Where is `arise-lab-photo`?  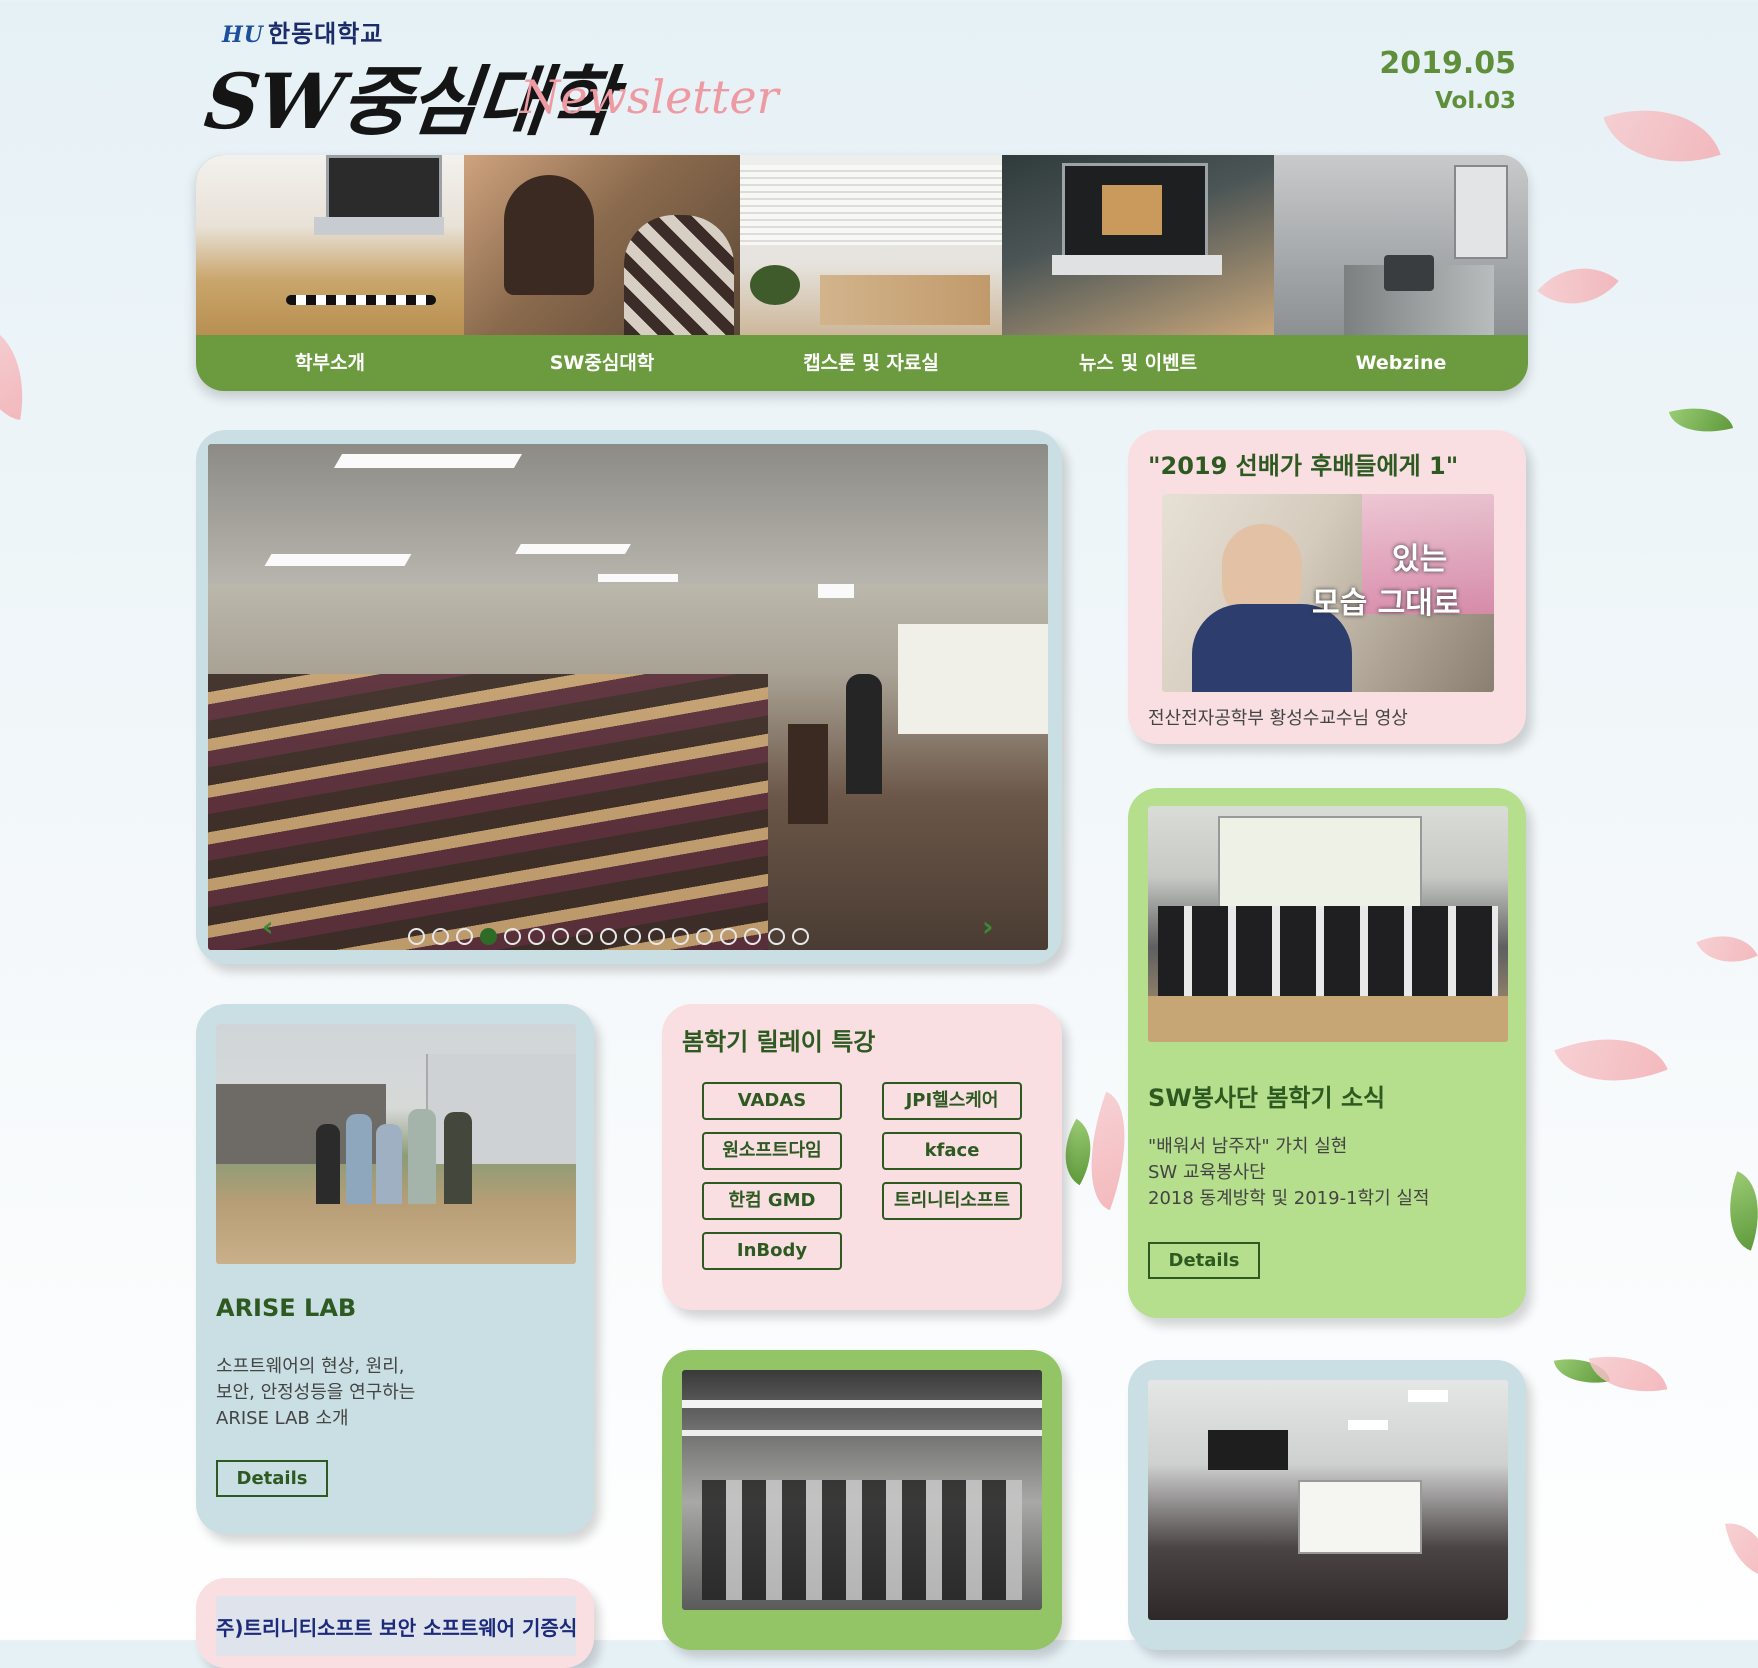 arise-lab-photo is located at coordinates (396, 1144).